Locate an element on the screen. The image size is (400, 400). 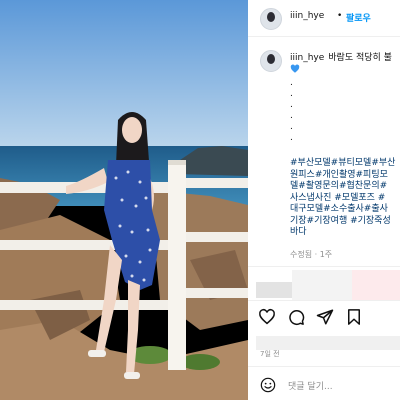
post-header: iiin_hye • 팔로우 is located at coordinates (324, 18).